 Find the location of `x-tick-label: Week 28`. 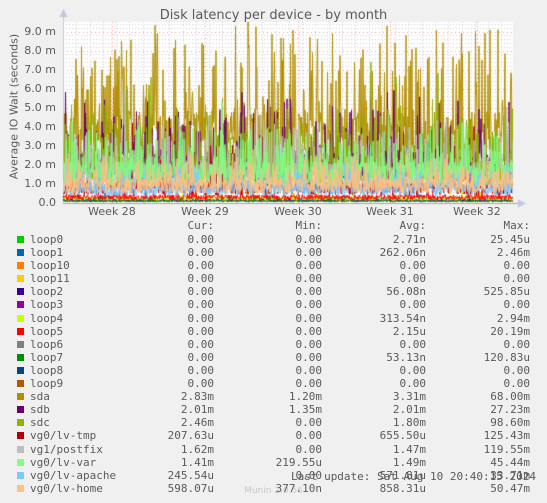

x-tick-label: Week 28 is located at coordinates (112, 211).